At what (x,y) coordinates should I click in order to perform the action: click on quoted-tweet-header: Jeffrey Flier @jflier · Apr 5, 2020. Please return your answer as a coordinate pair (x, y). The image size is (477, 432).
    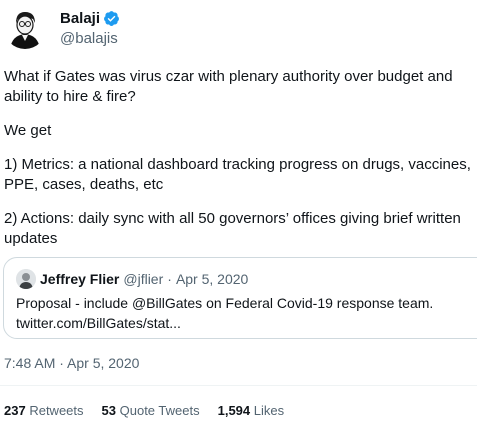
    Looking at the image, I should click on (132, 279).